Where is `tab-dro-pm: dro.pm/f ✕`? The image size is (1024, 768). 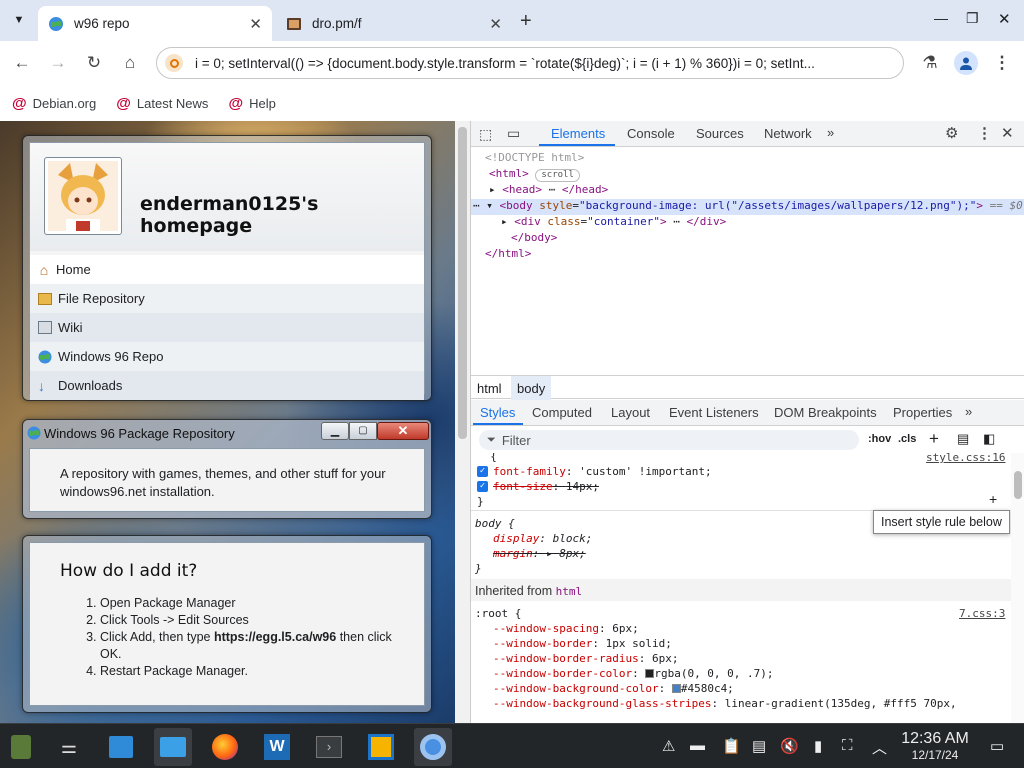 tab-dro-pm: dro.pm/f ✕ is located at coordinates (394, 23).